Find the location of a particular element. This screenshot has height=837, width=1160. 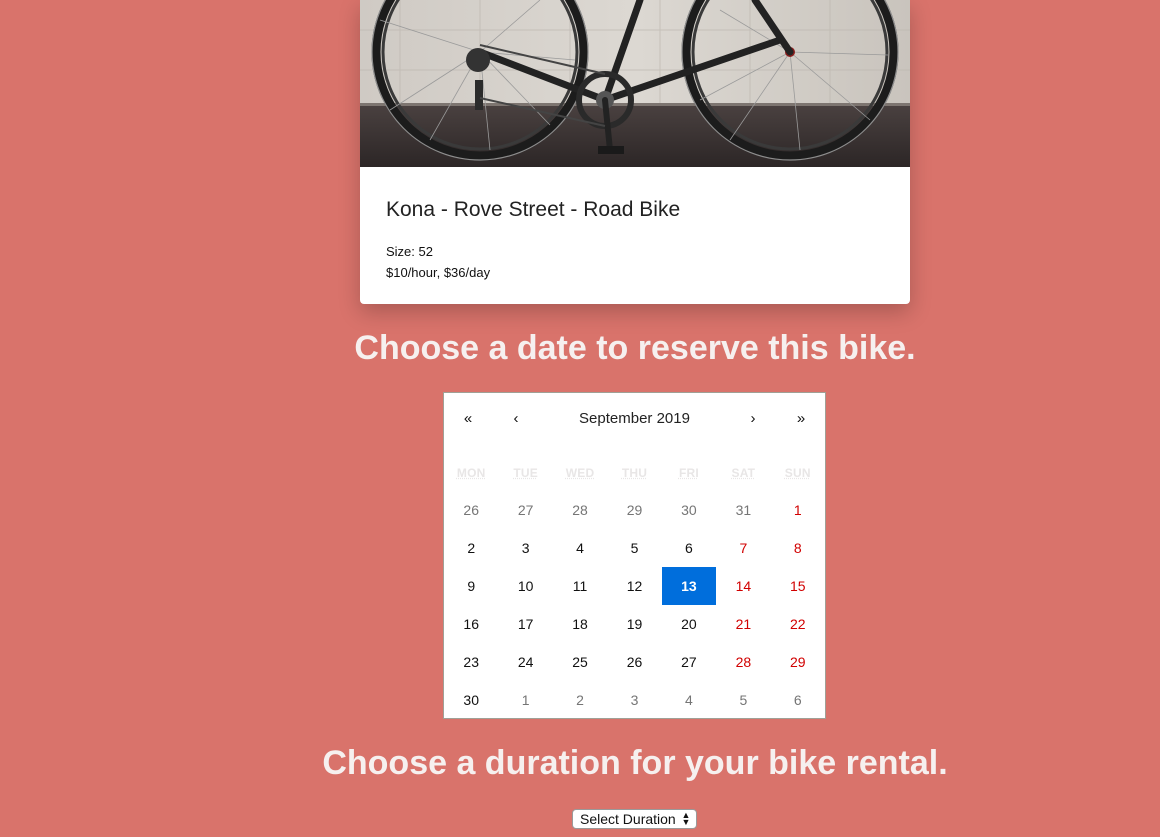

duration-select-value: Select Duration is located at coordinates (626, 819).